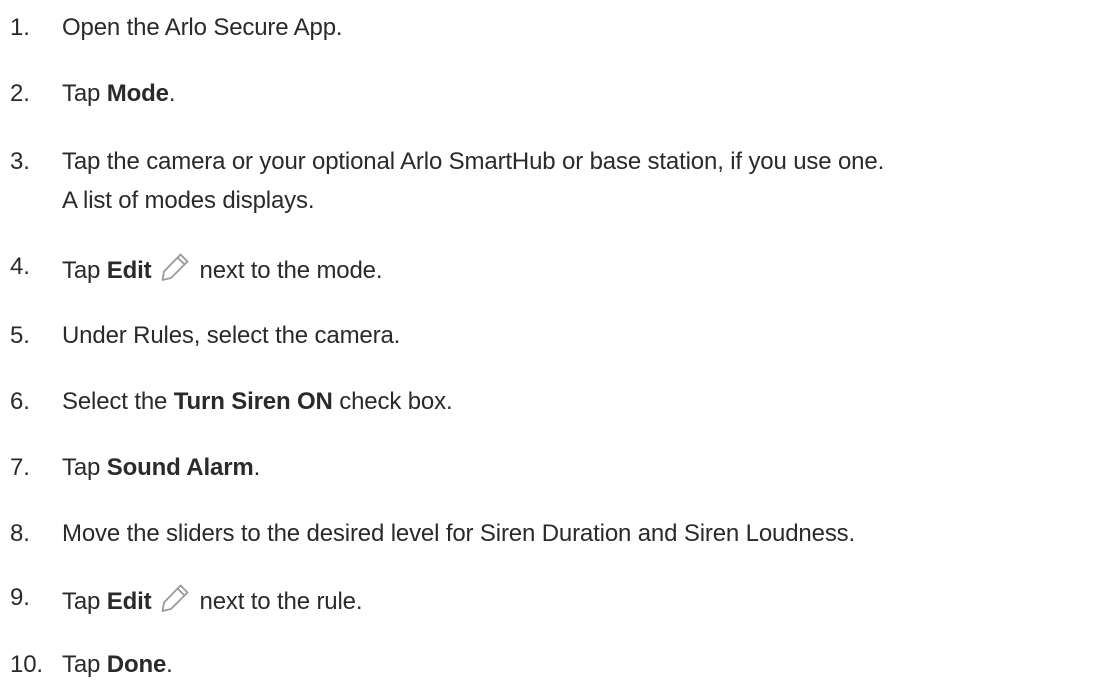 The height and width of the screenshot is (694, 1098). What do you see at coordinates (550, 664) in the screenshot?
I see `step-10: 10. Tap Done.` at bounding box center [550, 664].